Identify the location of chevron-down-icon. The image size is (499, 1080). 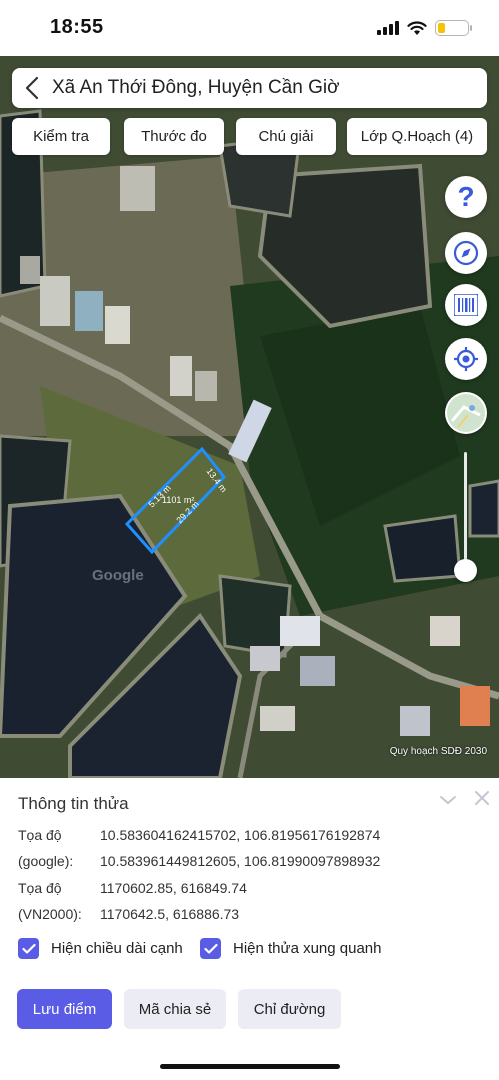
(448, 800).